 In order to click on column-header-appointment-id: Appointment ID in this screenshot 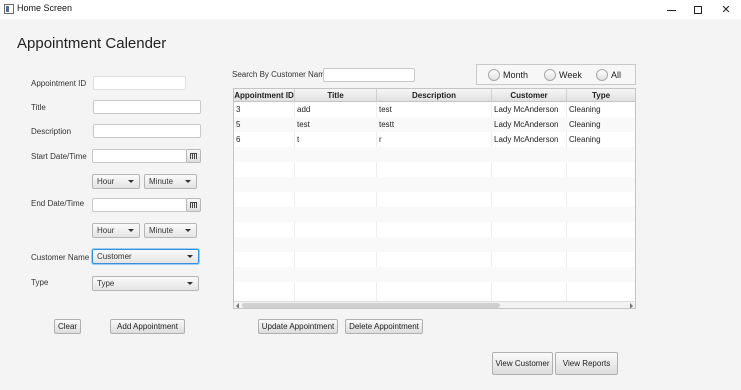, I will do `click(264, 95)`.